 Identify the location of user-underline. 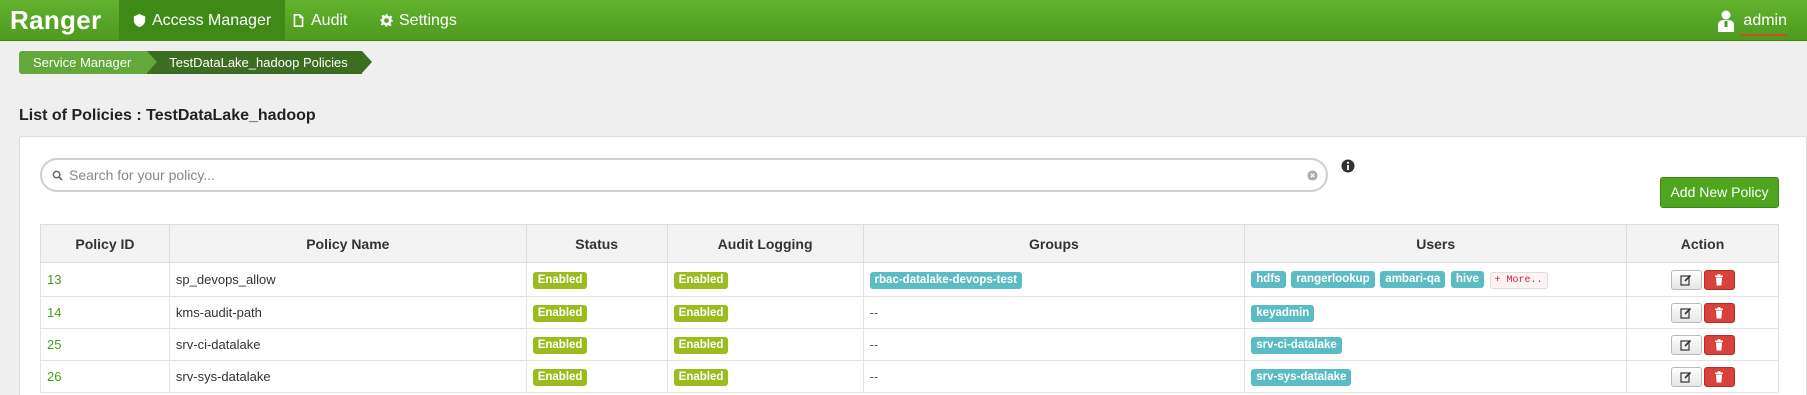
(1764, 35).